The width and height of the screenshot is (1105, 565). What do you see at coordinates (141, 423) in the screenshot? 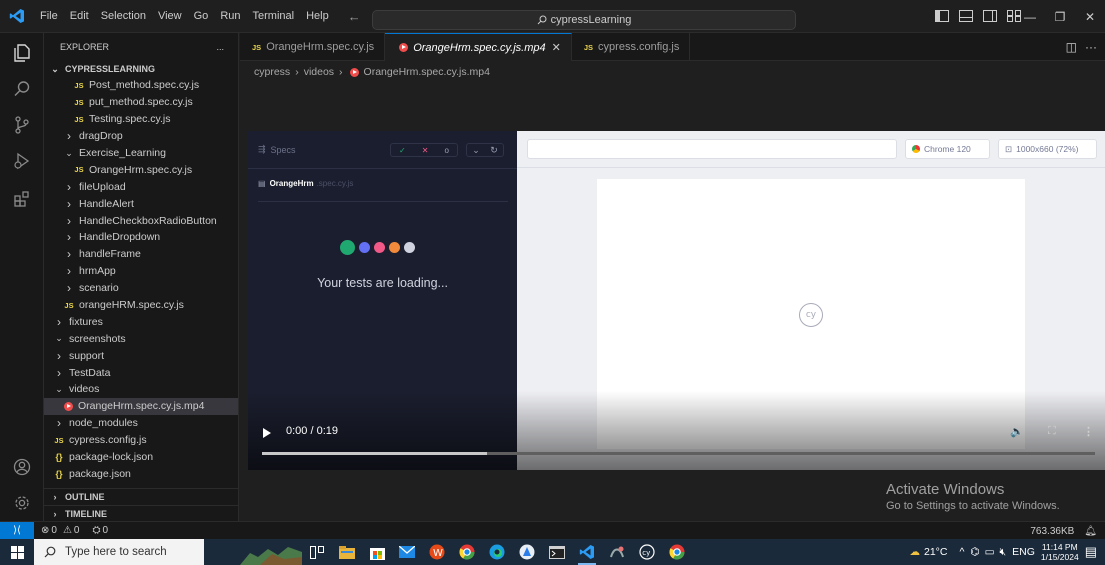
I see `tree-item: › node_modules` at bounding box center [141, 423].